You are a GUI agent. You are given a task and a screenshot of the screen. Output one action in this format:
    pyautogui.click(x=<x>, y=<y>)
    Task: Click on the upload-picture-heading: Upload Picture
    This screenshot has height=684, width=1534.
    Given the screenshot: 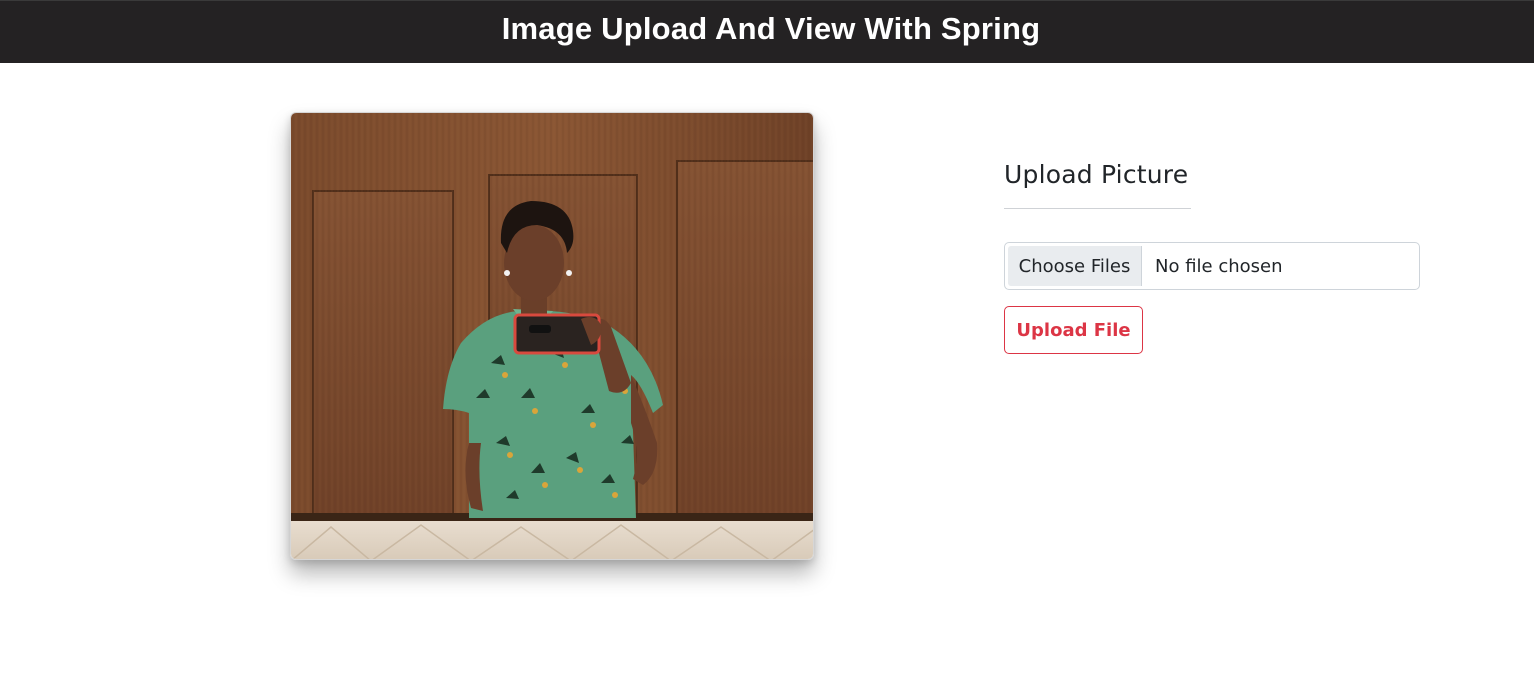 What is the action you would take?
    pyautogui.click(x=1096, y=174)
    